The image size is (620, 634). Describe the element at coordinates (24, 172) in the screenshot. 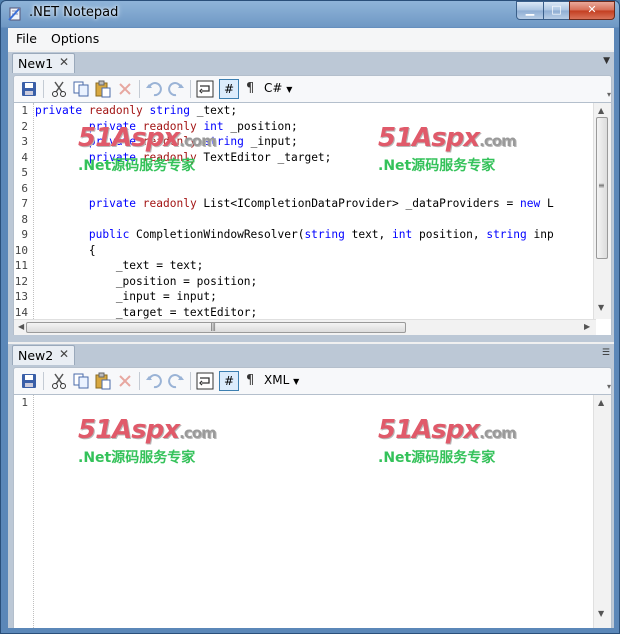

I see `line-number: 5` at that location.